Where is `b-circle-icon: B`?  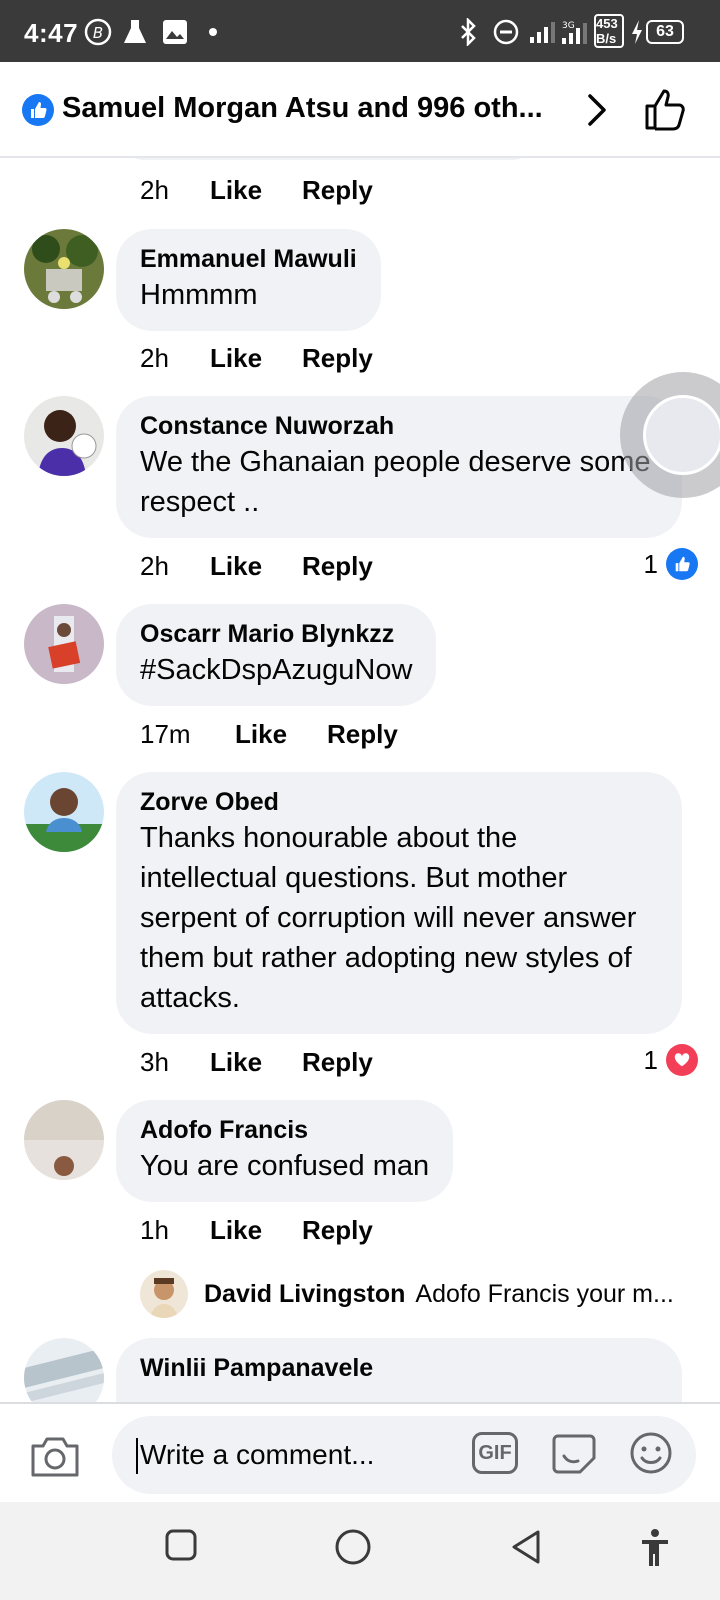
b-circle-icon: B is located at coordinates (98, 32).